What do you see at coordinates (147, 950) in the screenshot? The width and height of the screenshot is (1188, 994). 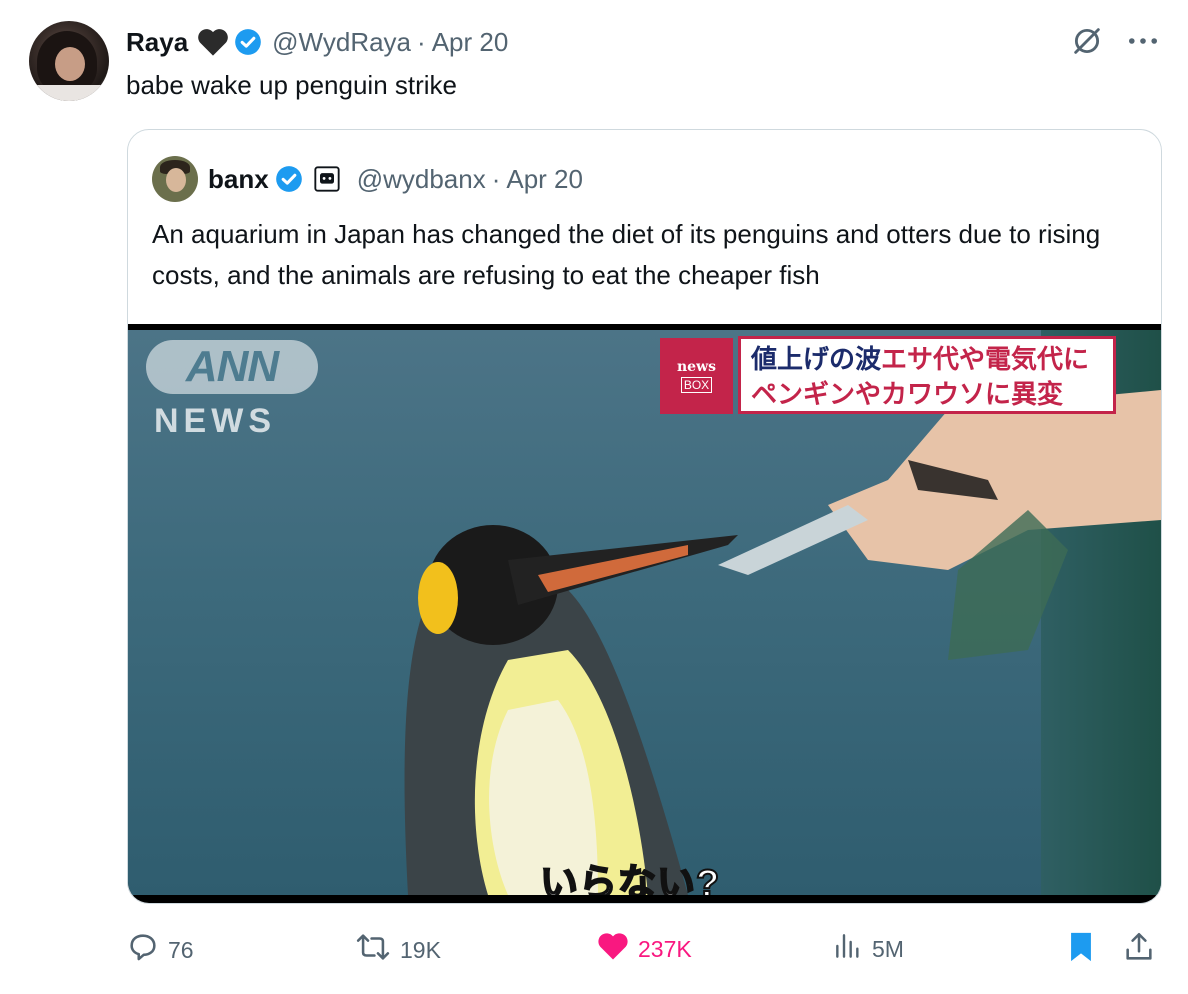 I see `reply-icon` at bounding box center [147, 950].